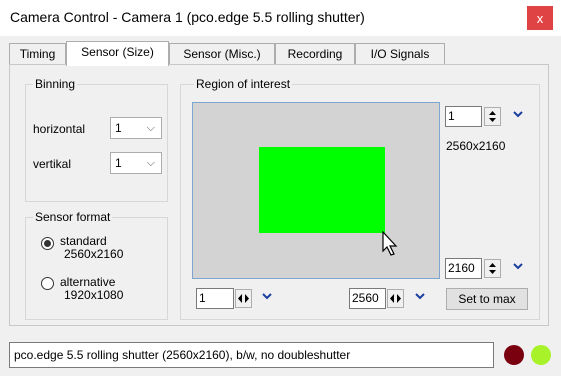 The image size is (561, 376). I want to click on standard-label: standard 2560x2160, so click(91, 248).